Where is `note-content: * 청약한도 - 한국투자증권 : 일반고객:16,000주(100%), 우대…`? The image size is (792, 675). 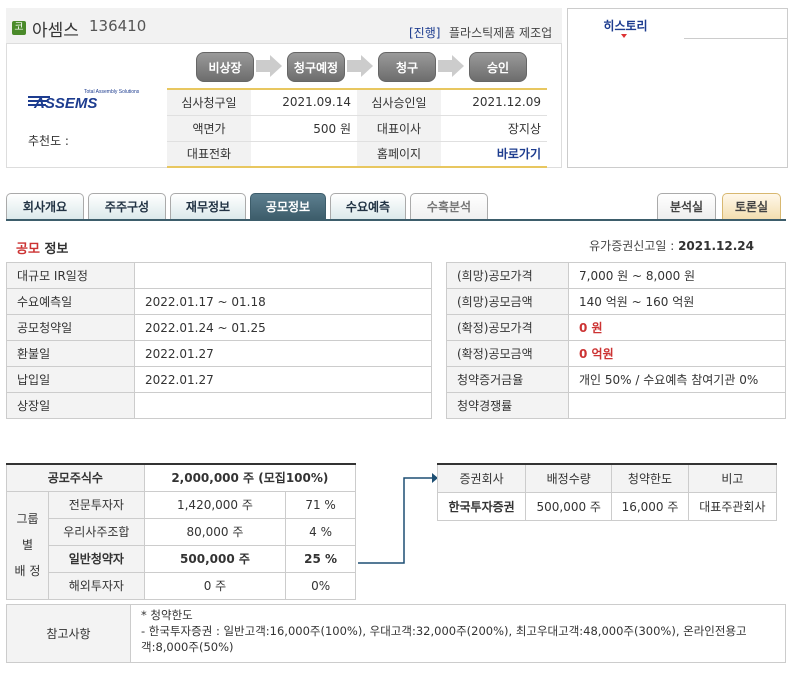
note-content: * 청약한도 - 한국투자증권 : 일반고객:16,000주(100%), 우대… is located at coordinates (458, 633).